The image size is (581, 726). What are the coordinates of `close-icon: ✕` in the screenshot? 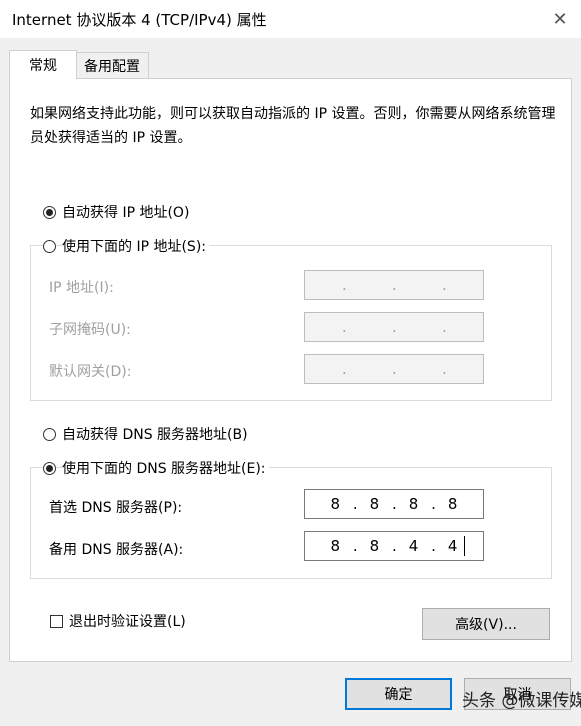 It's located at (560, 19).